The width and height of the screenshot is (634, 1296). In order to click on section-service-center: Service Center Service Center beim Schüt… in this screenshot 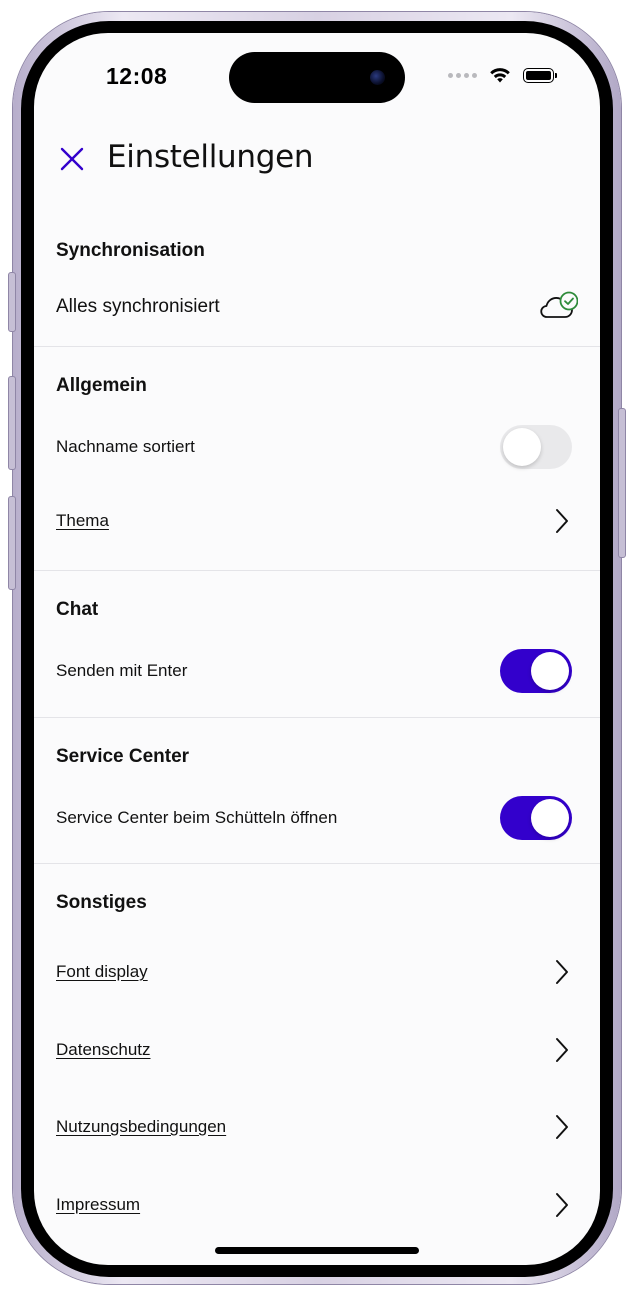, I will do `click(317, 790)`.